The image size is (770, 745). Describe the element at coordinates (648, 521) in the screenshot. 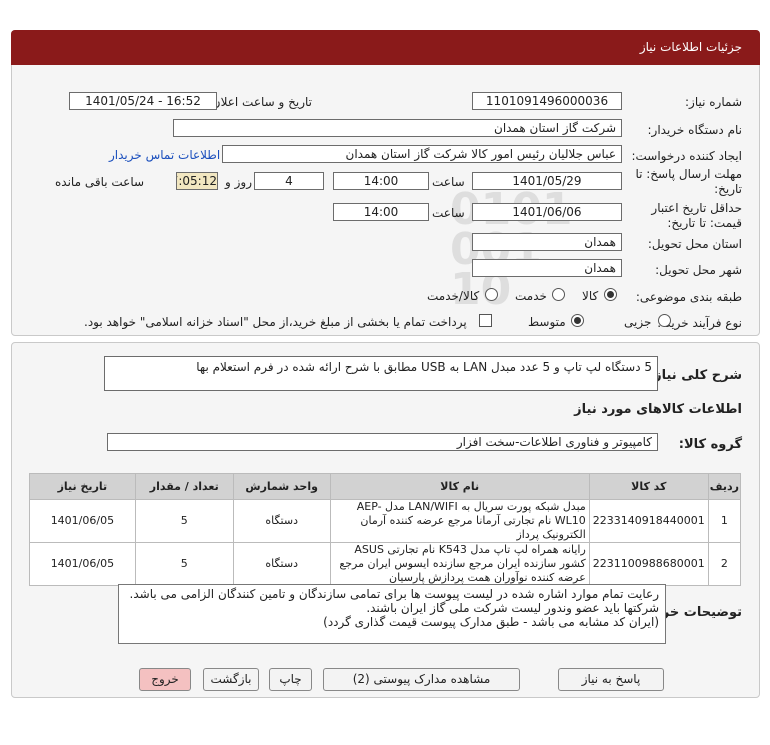

I see `cell-code: 2233140918440001` at that location.